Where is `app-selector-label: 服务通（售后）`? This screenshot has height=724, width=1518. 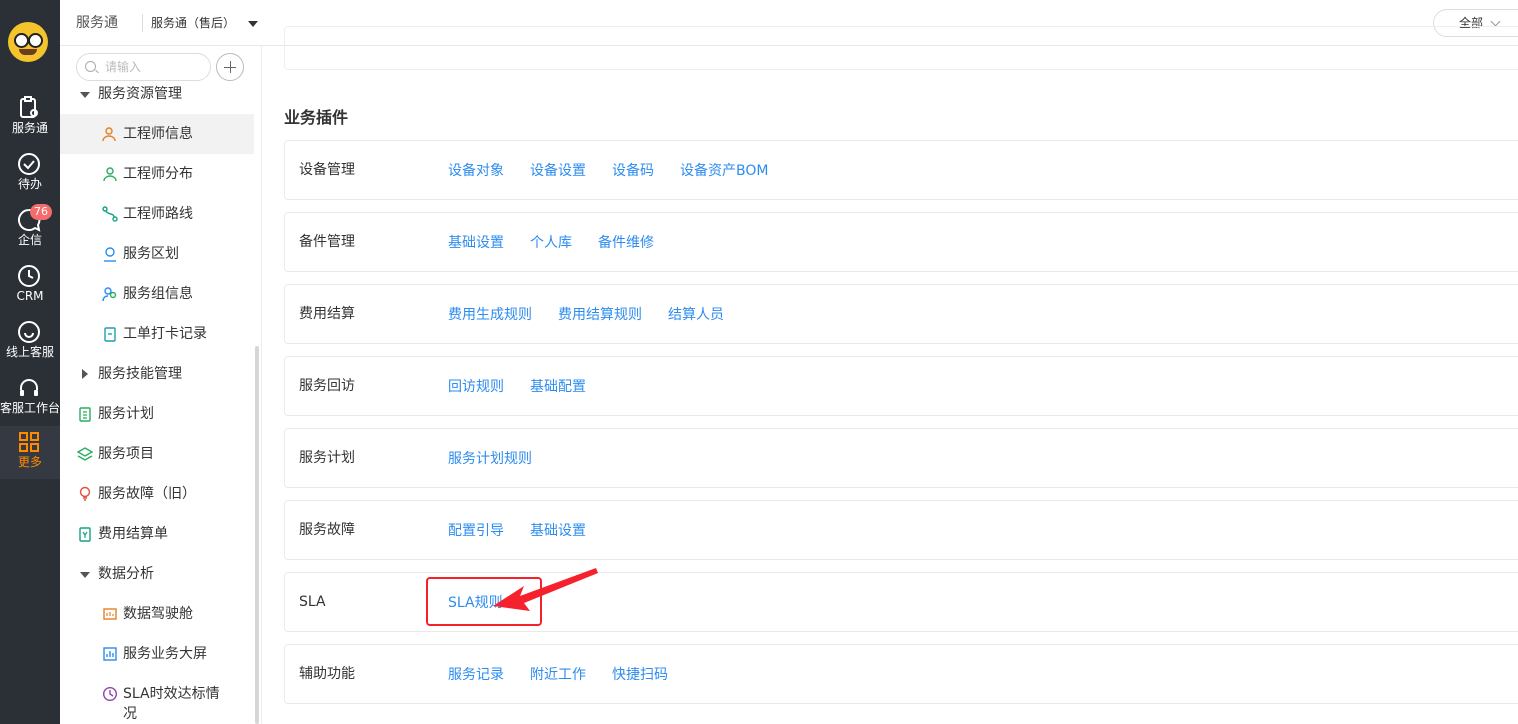 app-selector-label: 服务通（售后） is located at coordinates (193, 23).